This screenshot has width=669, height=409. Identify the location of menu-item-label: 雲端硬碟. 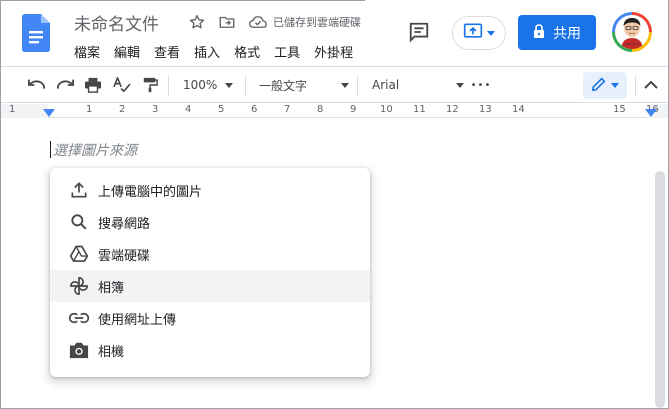
(124, 256).